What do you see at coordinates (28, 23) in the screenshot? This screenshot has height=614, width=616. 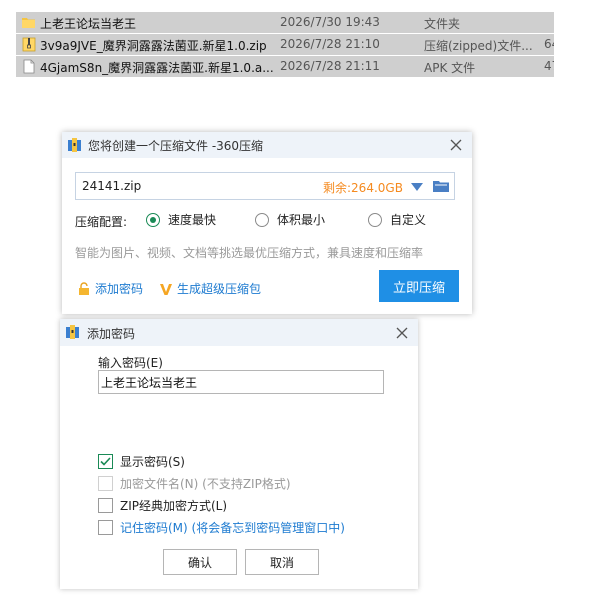 I see `folder-icon` at bounding box center [28, 23].